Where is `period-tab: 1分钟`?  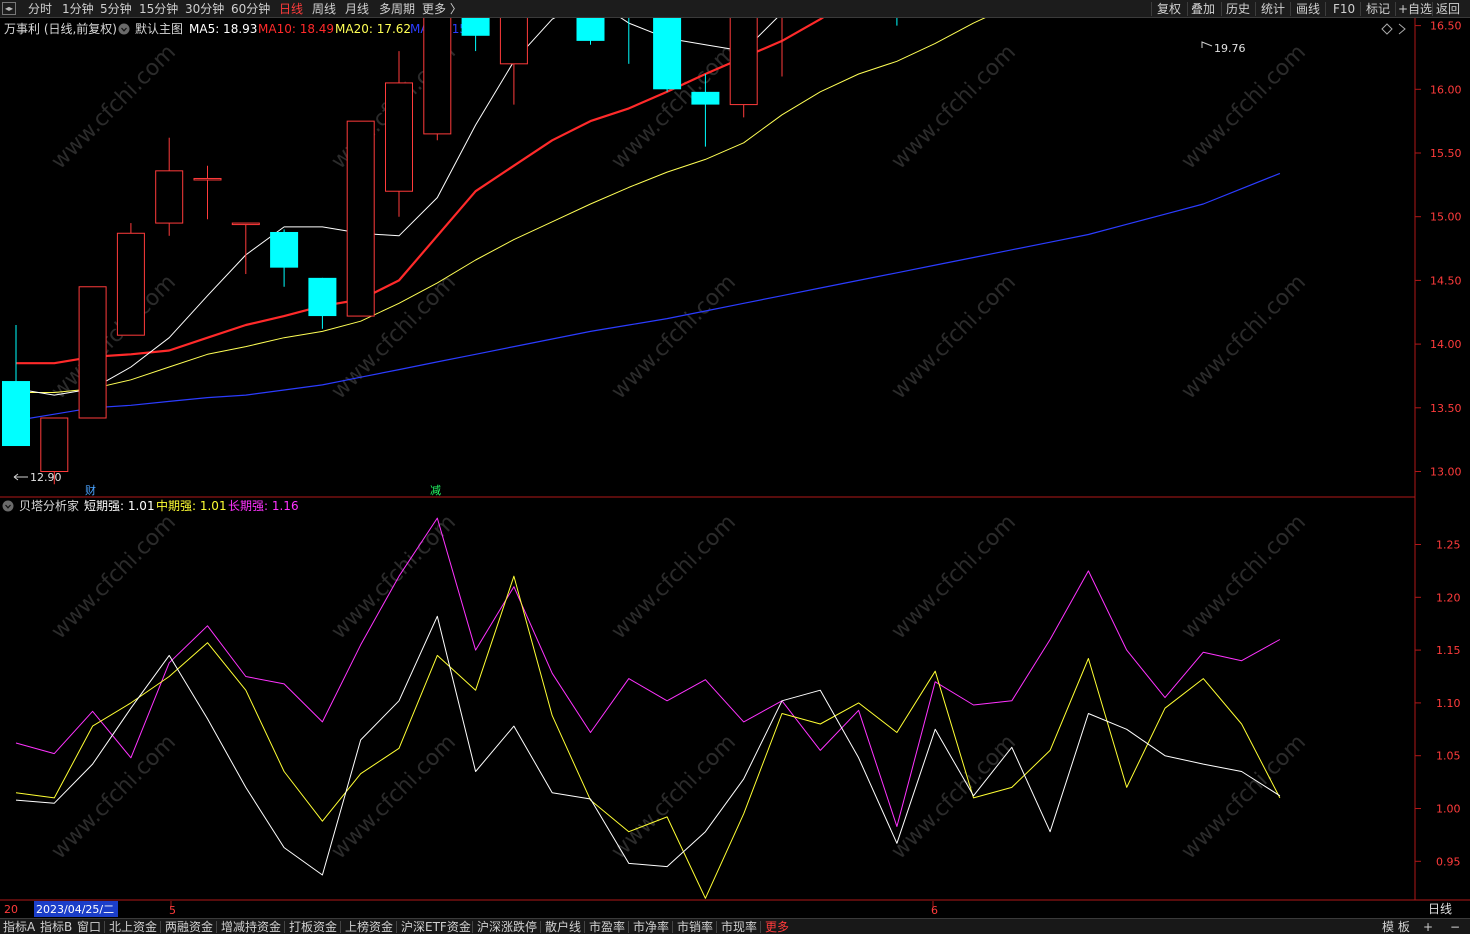
period-tab: 1分钟 is located at coordinates (78, 9).